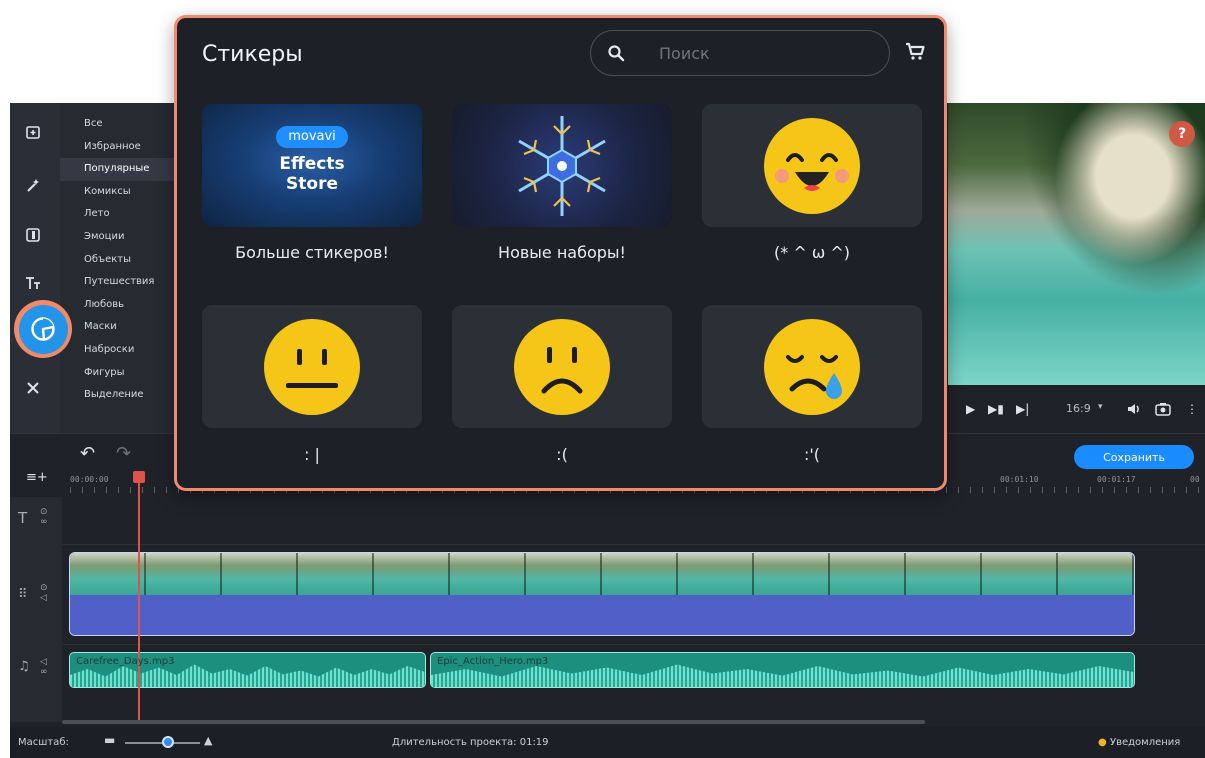 This screenshot has height=758, width=1205. I want to click on zoom-slider-handle, so click(168, 742).